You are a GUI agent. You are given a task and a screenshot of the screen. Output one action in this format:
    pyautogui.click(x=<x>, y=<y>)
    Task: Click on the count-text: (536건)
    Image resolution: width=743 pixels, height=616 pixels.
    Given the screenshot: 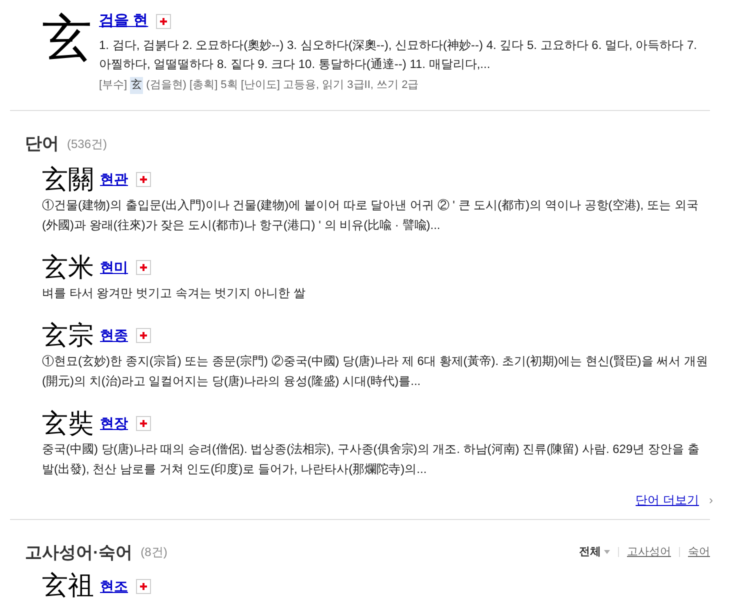 What is the action you would take?
    pyautogui.click(x=87, y=144)
    